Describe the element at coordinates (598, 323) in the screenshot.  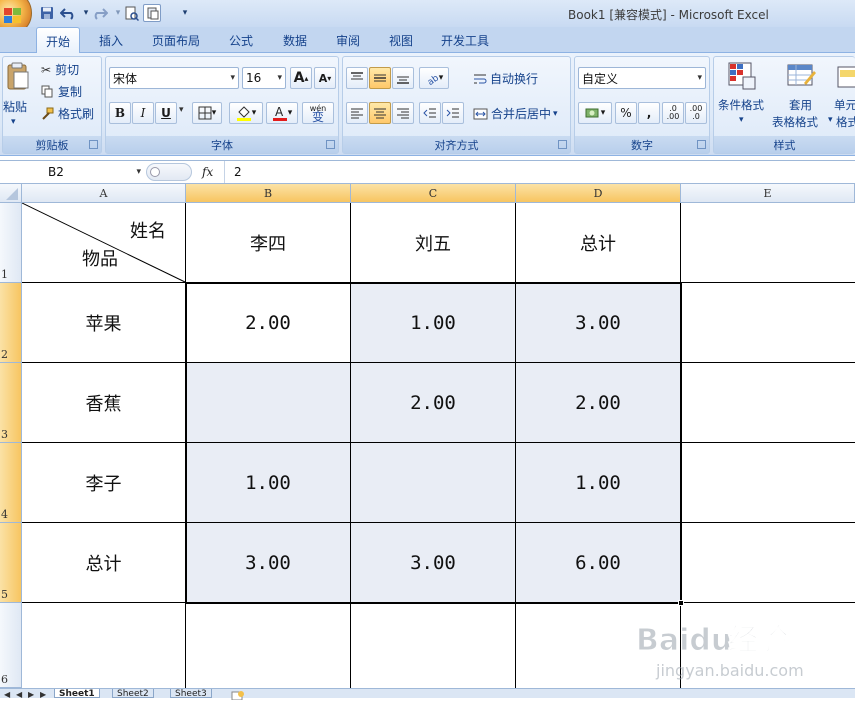
I see `cell-d2: 3.00` at that location.